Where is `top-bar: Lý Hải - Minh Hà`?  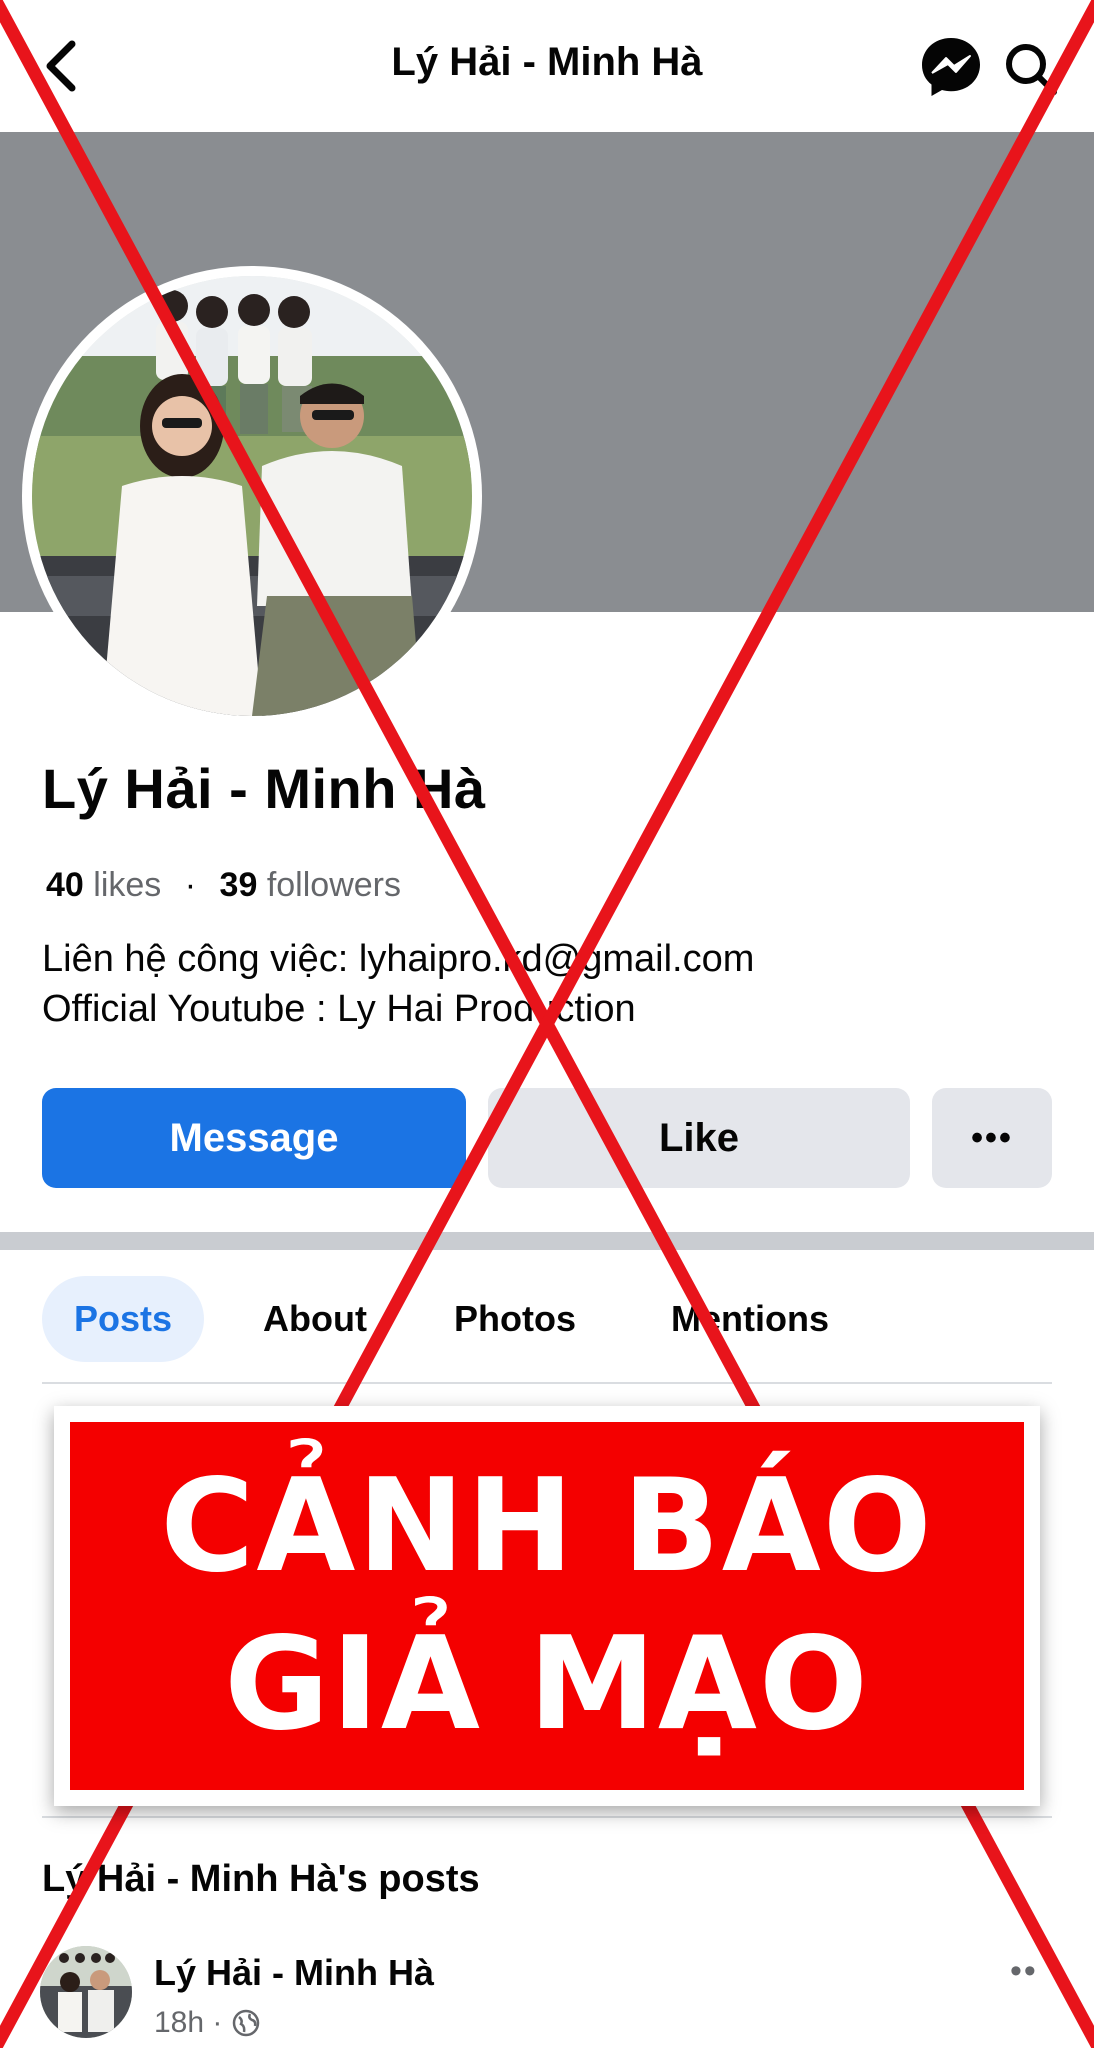
top-bar: Lý Hải - Minh Hà is located at coordinates (547, 66).